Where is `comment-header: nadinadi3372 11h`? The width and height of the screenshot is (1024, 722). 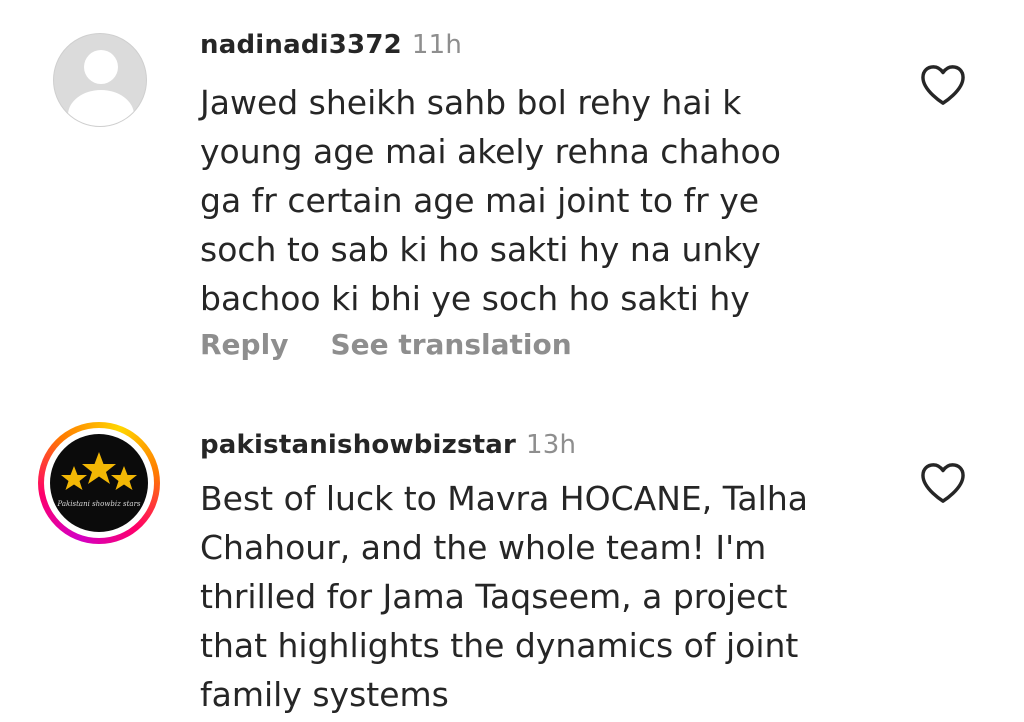
comment-header: nadinadi3372 11h is located at coordinates (331, 45).